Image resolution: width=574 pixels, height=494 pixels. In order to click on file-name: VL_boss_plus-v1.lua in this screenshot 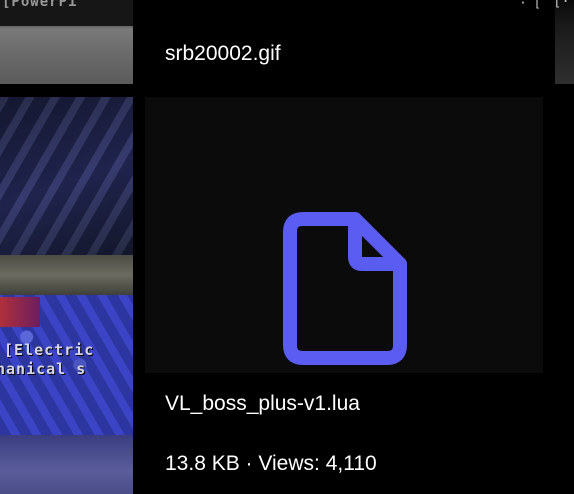, I will do `click(262, 404)`.